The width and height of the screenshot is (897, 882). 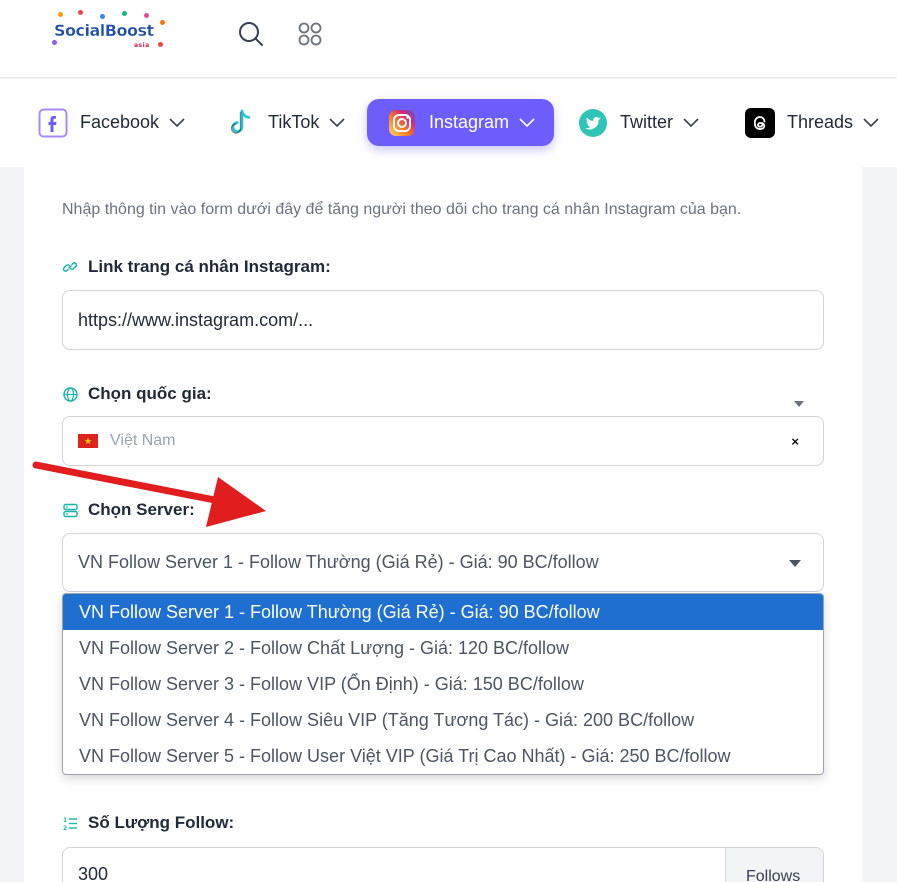 What do you see at coordinates (209, 266) in the screenshot?
I see `link-label-text: Link trang cá nhân Instagram:` at bounding box center [209, 266].